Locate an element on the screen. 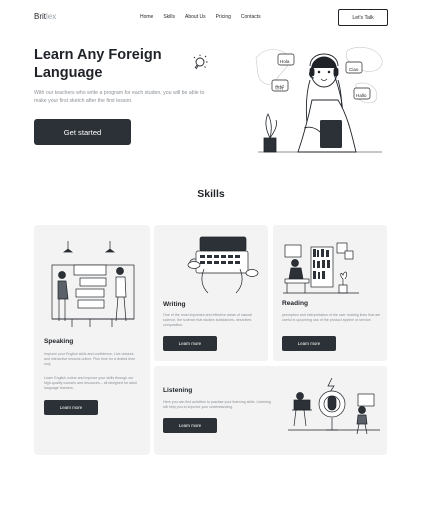  listening-illustration is located at coordinates (334, 406).